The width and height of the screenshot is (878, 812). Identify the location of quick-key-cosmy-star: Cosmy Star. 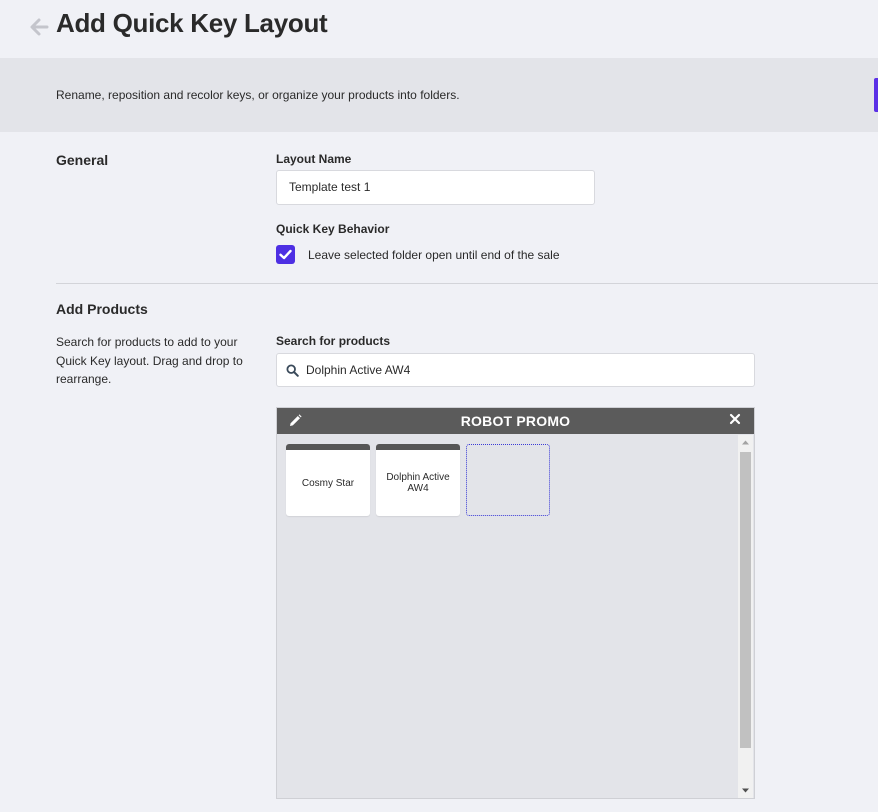
(328, 480).